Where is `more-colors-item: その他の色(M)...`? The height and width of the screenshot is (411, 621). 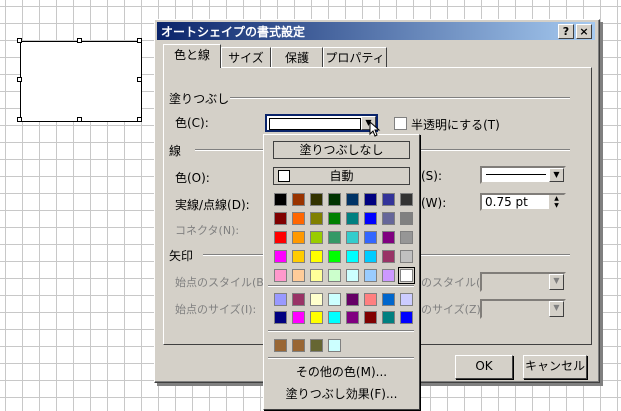
more-colors-item: その他の色(M)... is located at coordinates (341, 372).